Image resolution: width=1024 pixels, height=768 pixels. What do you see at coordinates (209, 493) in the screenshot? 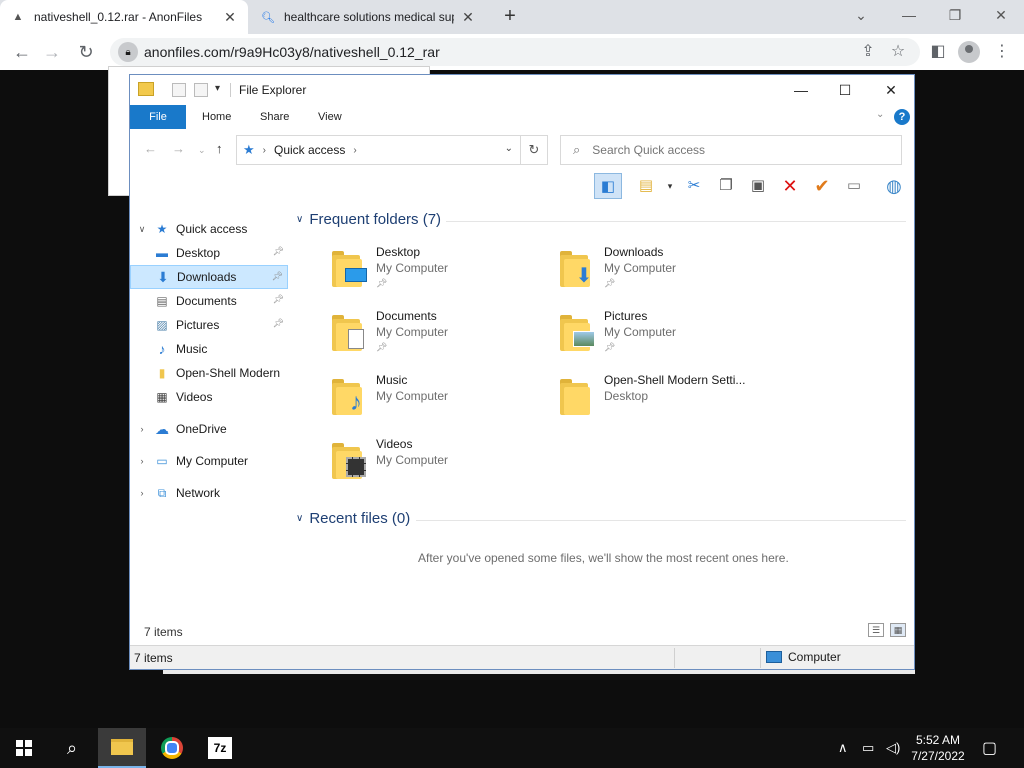
I see `nav-network: › ⧉ Network` at bounding box center [209, 493].